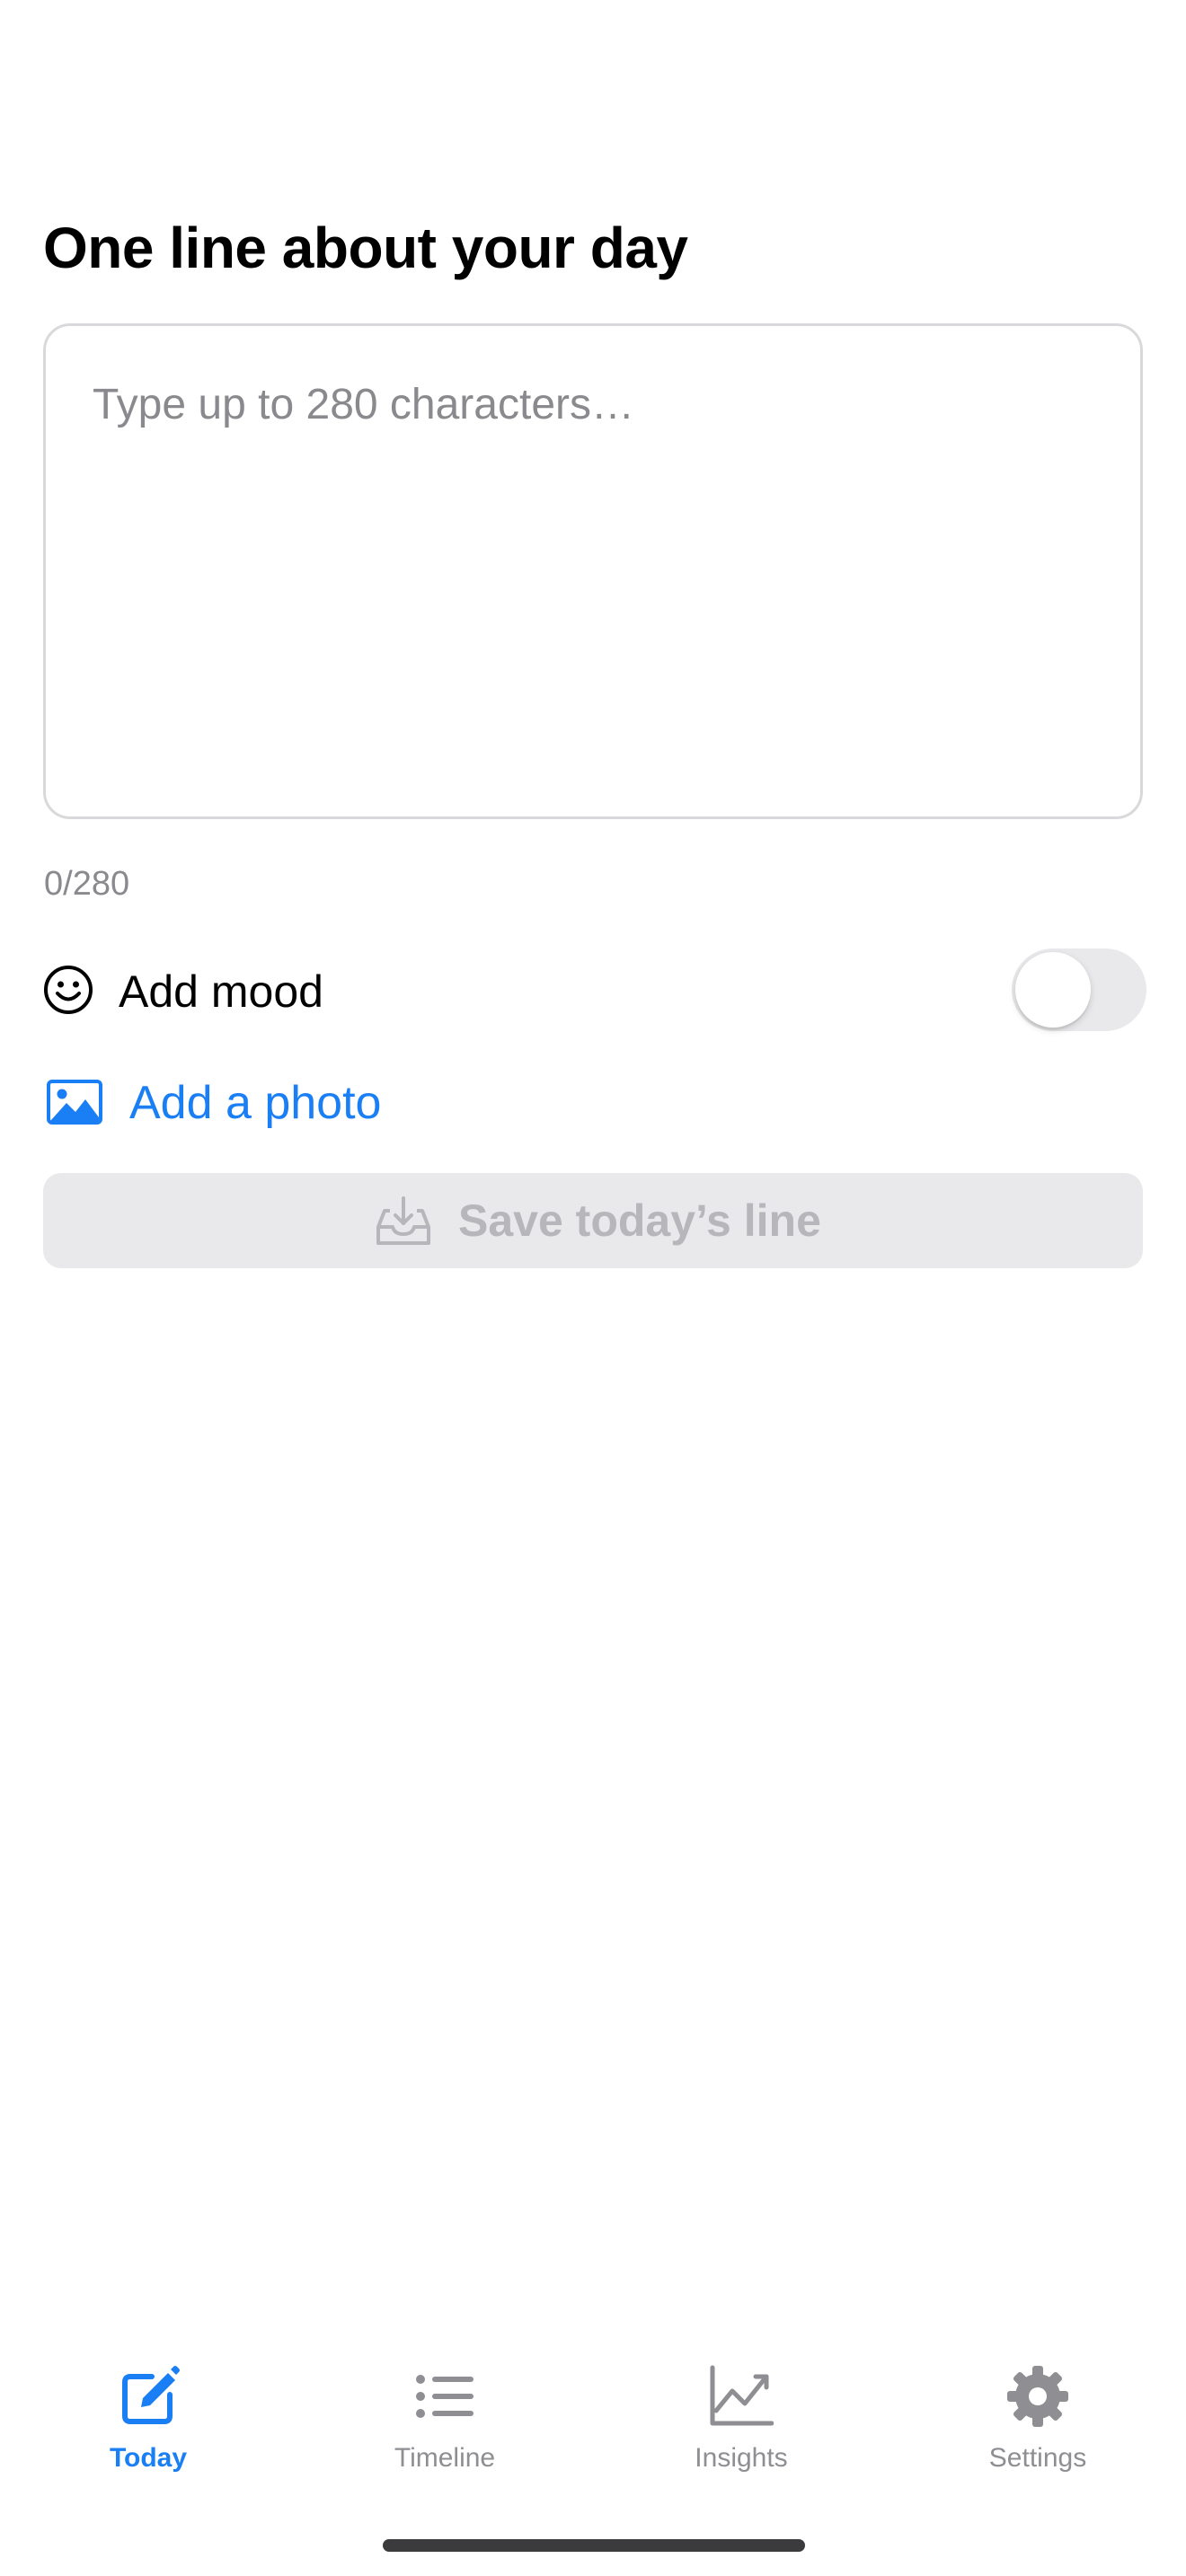  Describe the element at coordinates (1053, 990) in the screenshot. I see `toggle-knob` at that location.